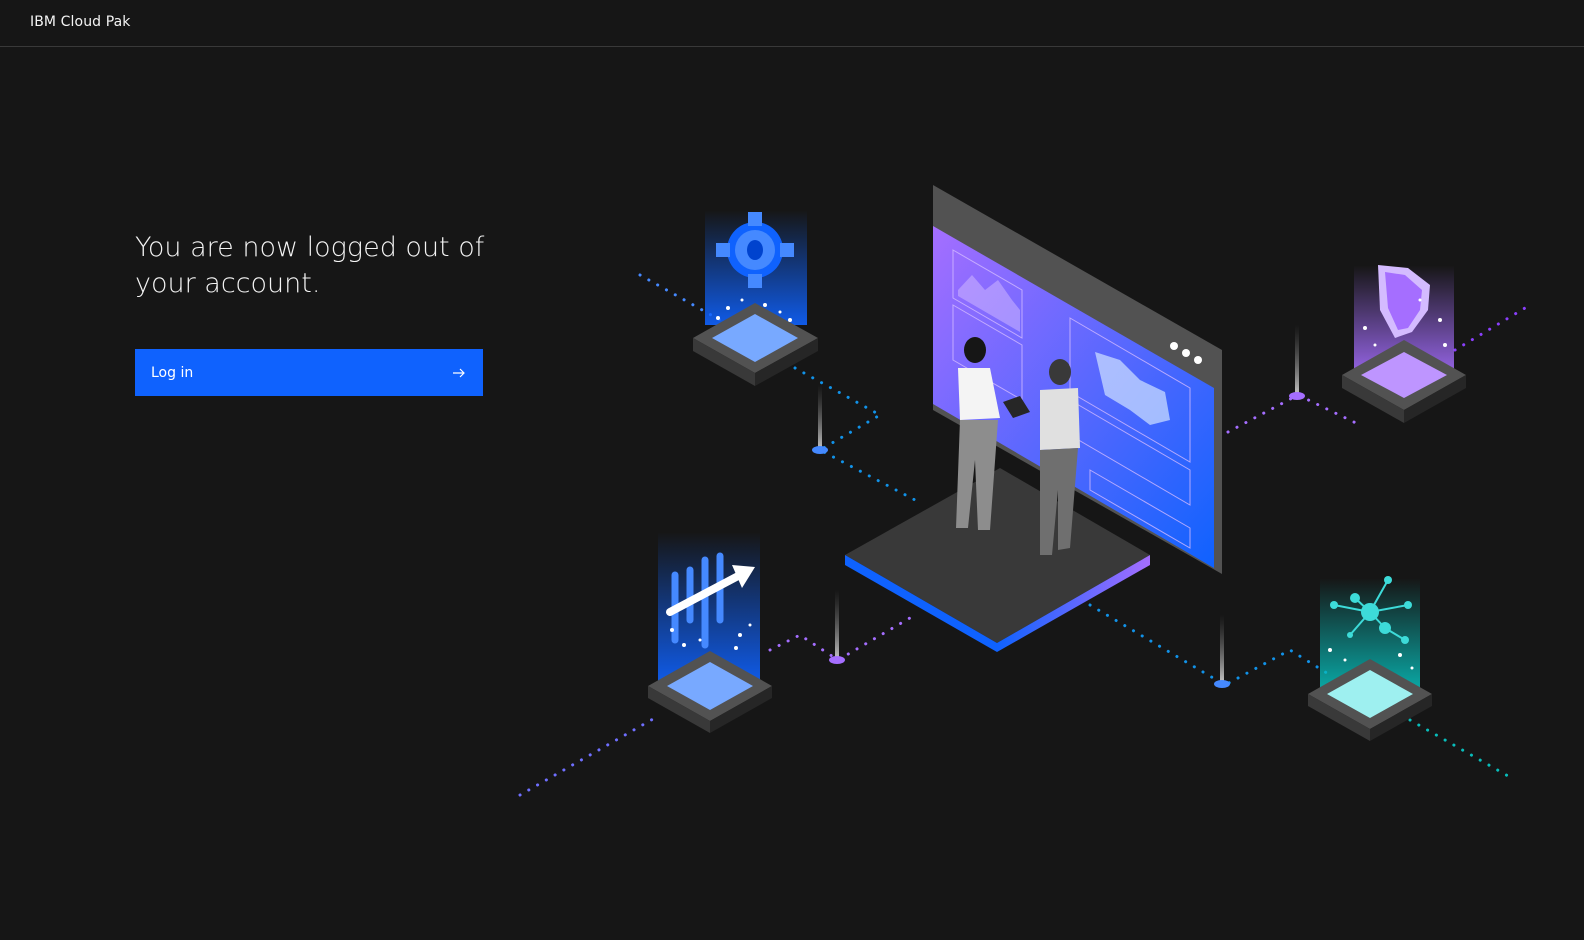 This screenshot has height=940, width=1584. Describe the element at coordinates (309, 372) in the screenshot. I see `login-button: Log in` at that location.